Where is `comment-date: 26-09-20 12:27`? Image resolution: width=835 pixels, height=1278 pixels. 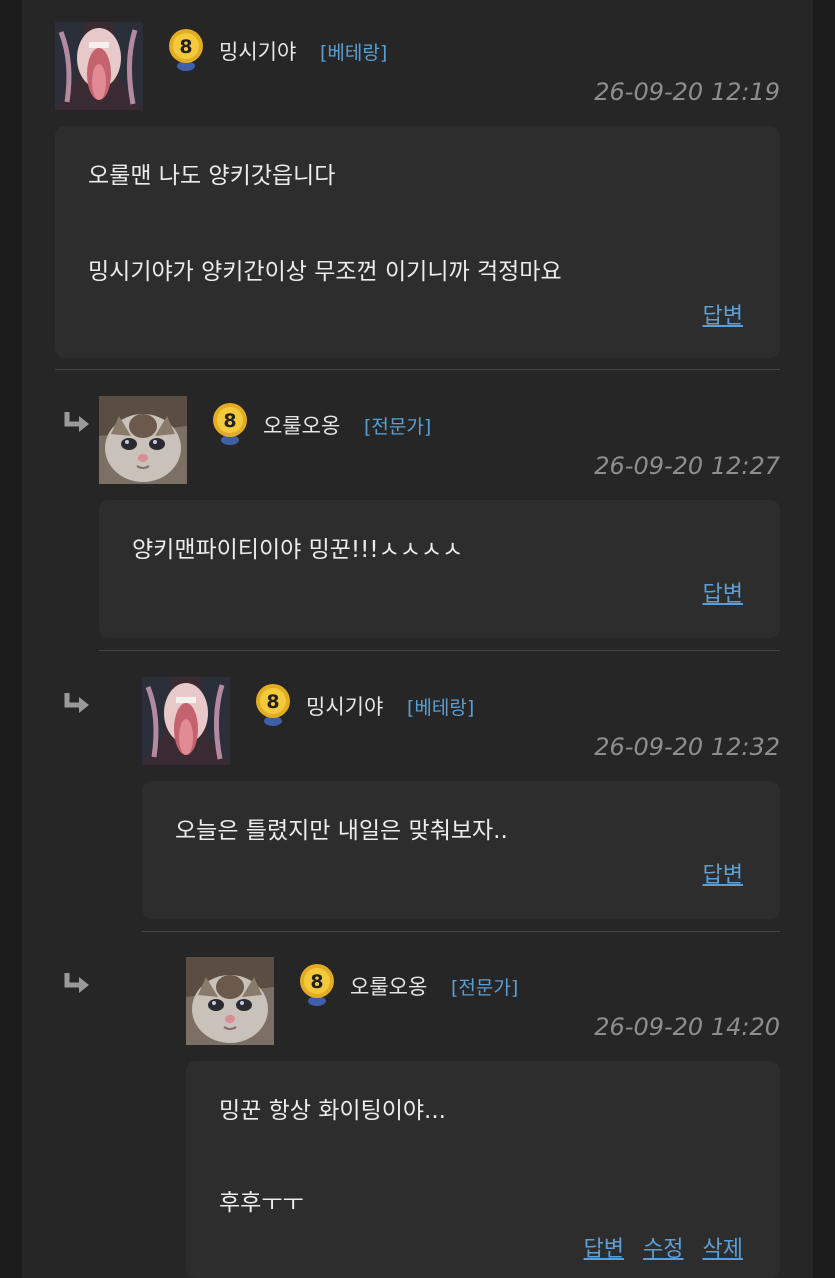 comment-date: 26-09-20 12:27 is located at coordinates (687, 466).